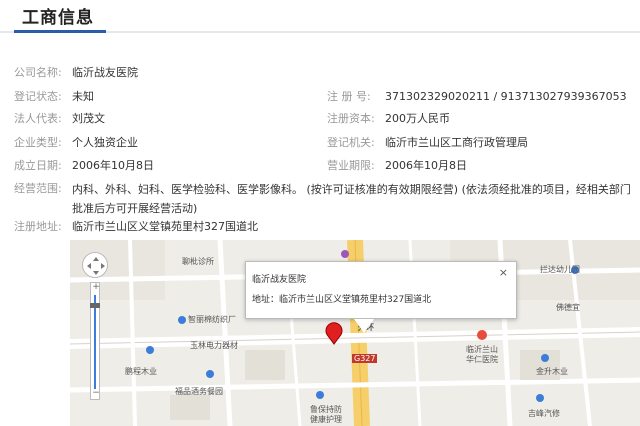  What do you see at coordinates (105, 72) in the screenshot?
I see `company-name-value: 临沂战友医院` at bounding box center [105, 72].